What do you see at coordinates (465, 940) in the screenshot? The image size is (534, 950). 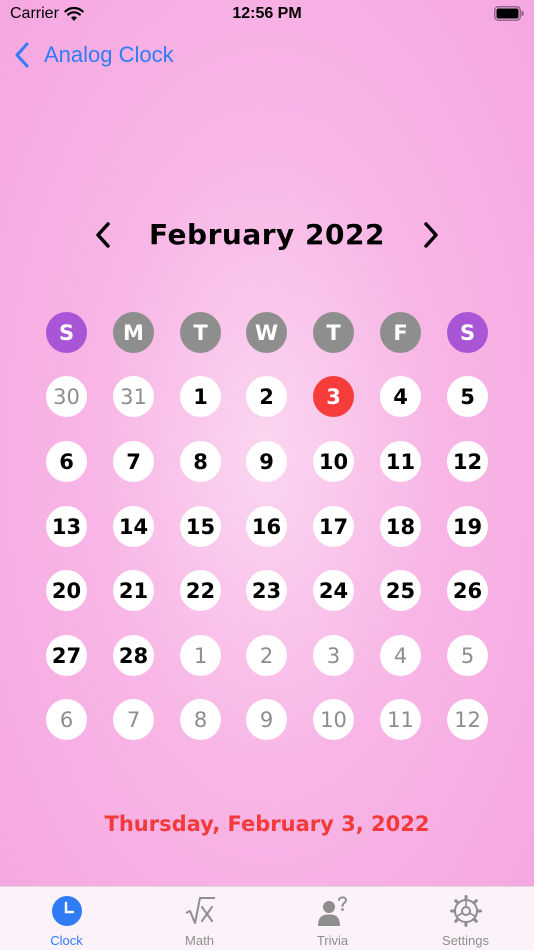 I see `tab-settings-label: Settings` at bounding box center [465, 940].